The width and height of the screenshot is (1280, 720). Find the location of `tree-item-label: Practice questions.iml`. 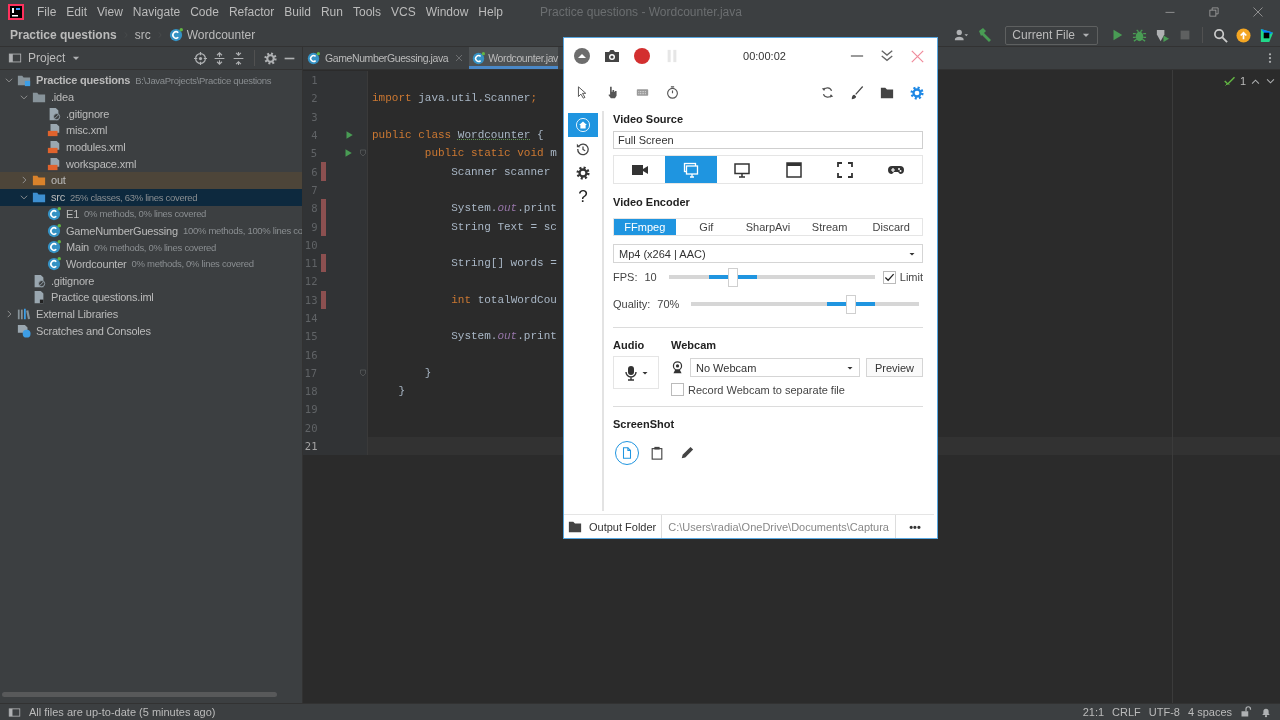

tree-item-label: Practice questions.iml is located at coordinates (102, 297).